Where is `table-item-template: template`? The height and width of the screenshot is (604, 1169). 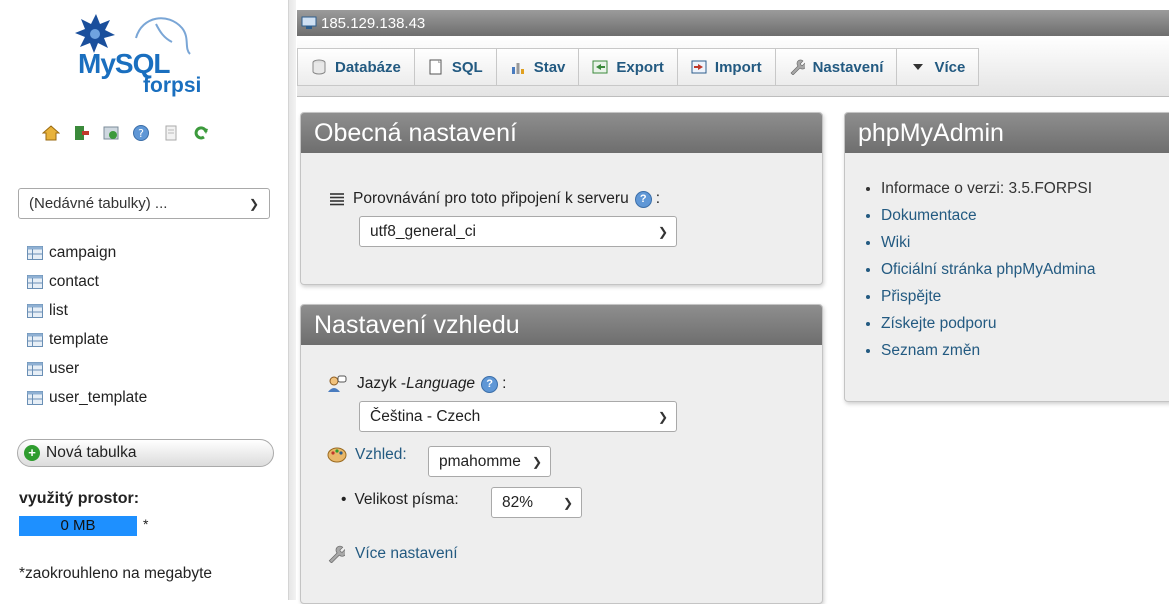
table-item-template: template is located at coordinates (87, 339).